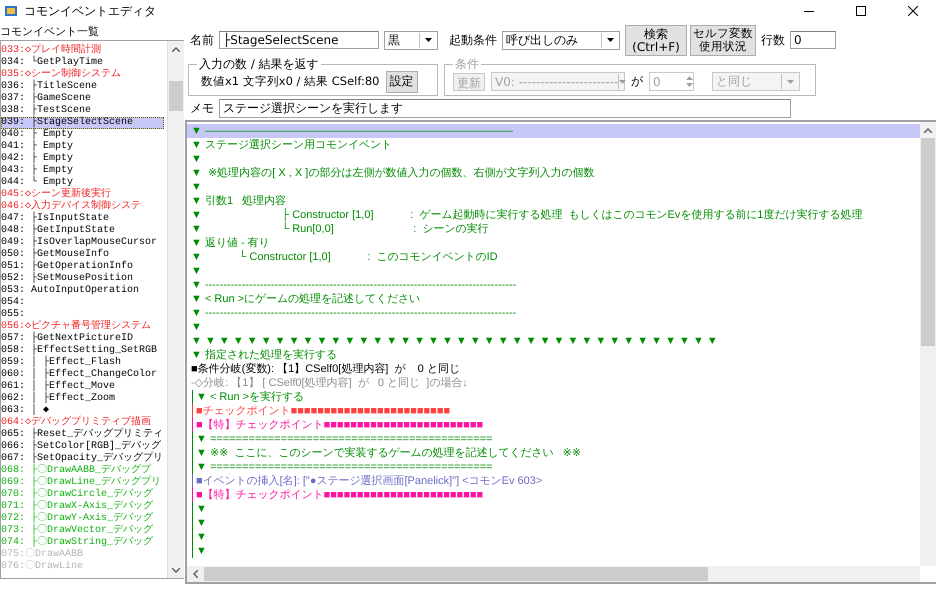 Image resolution: width=936 pixels, height=591 pixels. I want to click on event-list-item: 061: │ ├Effect_Move, so click(82, 387).